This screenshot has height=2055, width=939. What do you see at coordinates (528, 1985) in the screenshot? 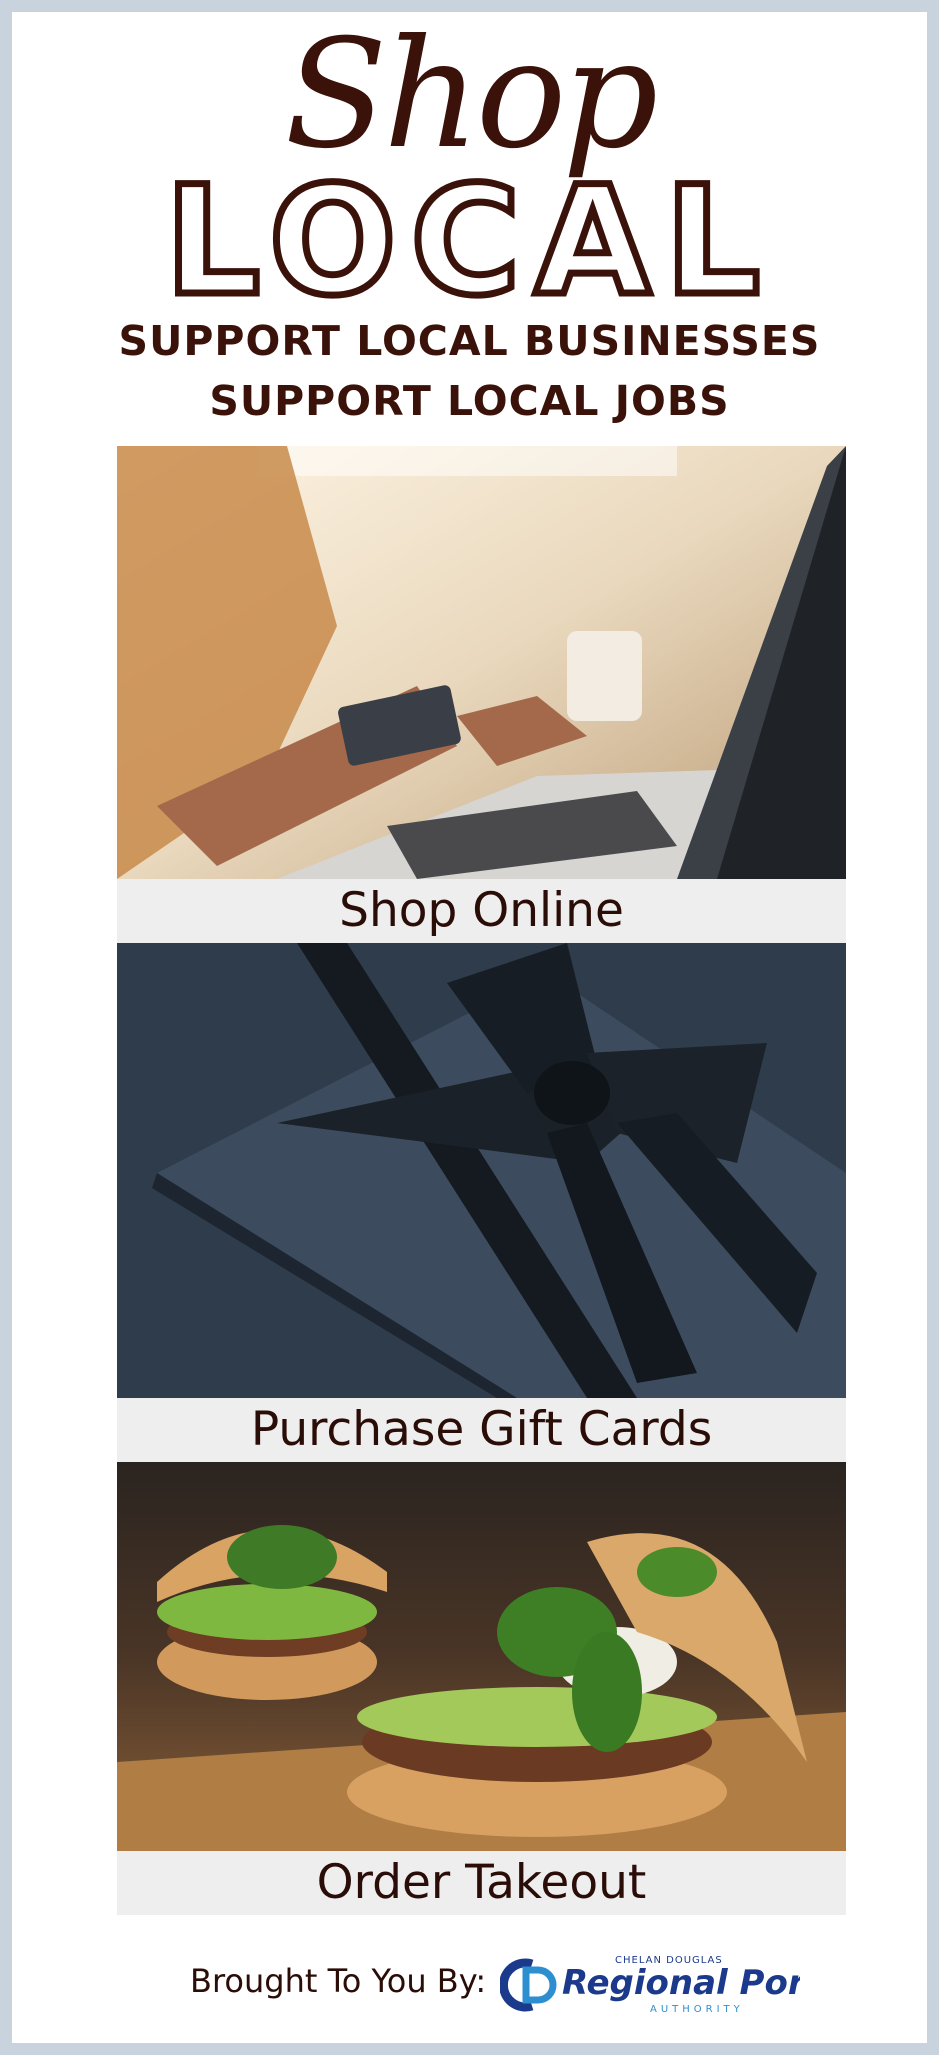
I see `cd-monogram-icon` at bounding box center [528, 1985].